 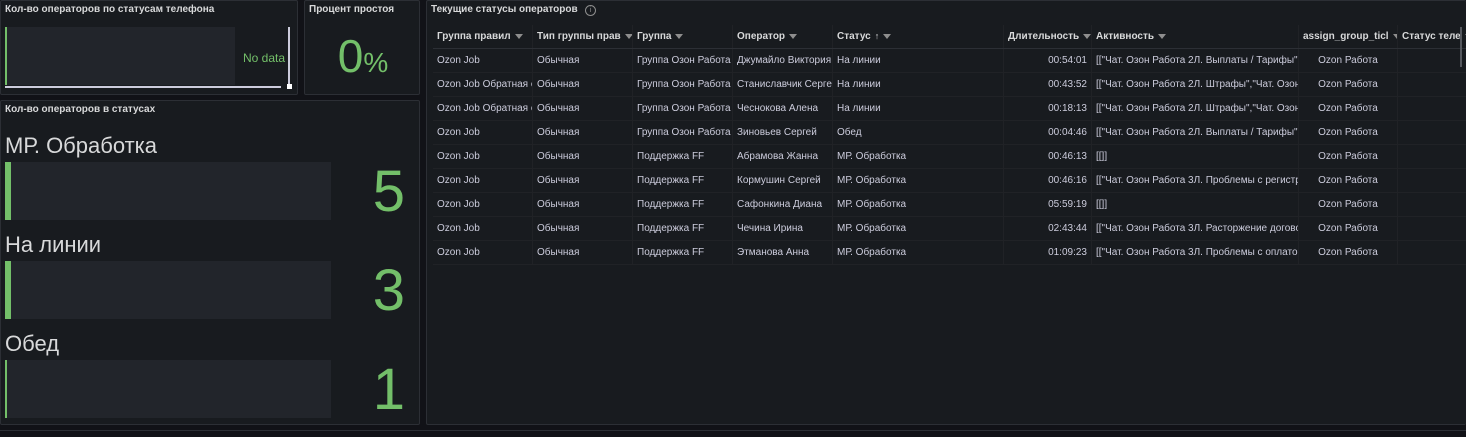 I want to click on table-cell: 00:18:13, so click(x=1048, y=108).